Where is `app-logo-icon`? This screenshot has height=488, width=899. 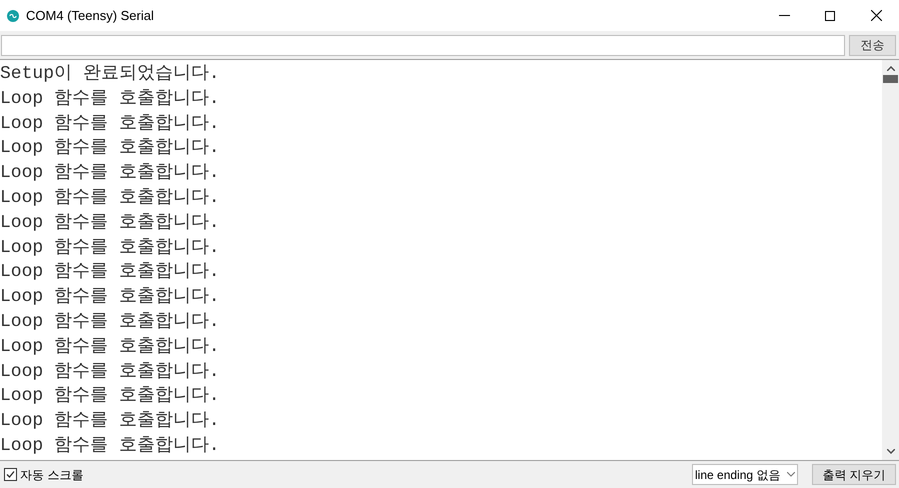 app-logo-icon is located at coordinates (13, 16).